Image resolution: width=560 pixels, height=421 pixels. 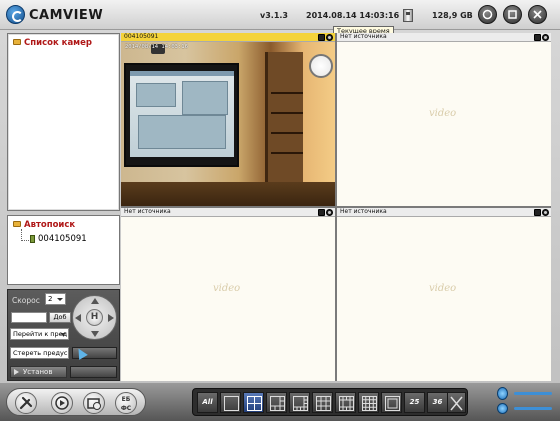 I want to click on layout-13-icon, so click(x=346, y=403).